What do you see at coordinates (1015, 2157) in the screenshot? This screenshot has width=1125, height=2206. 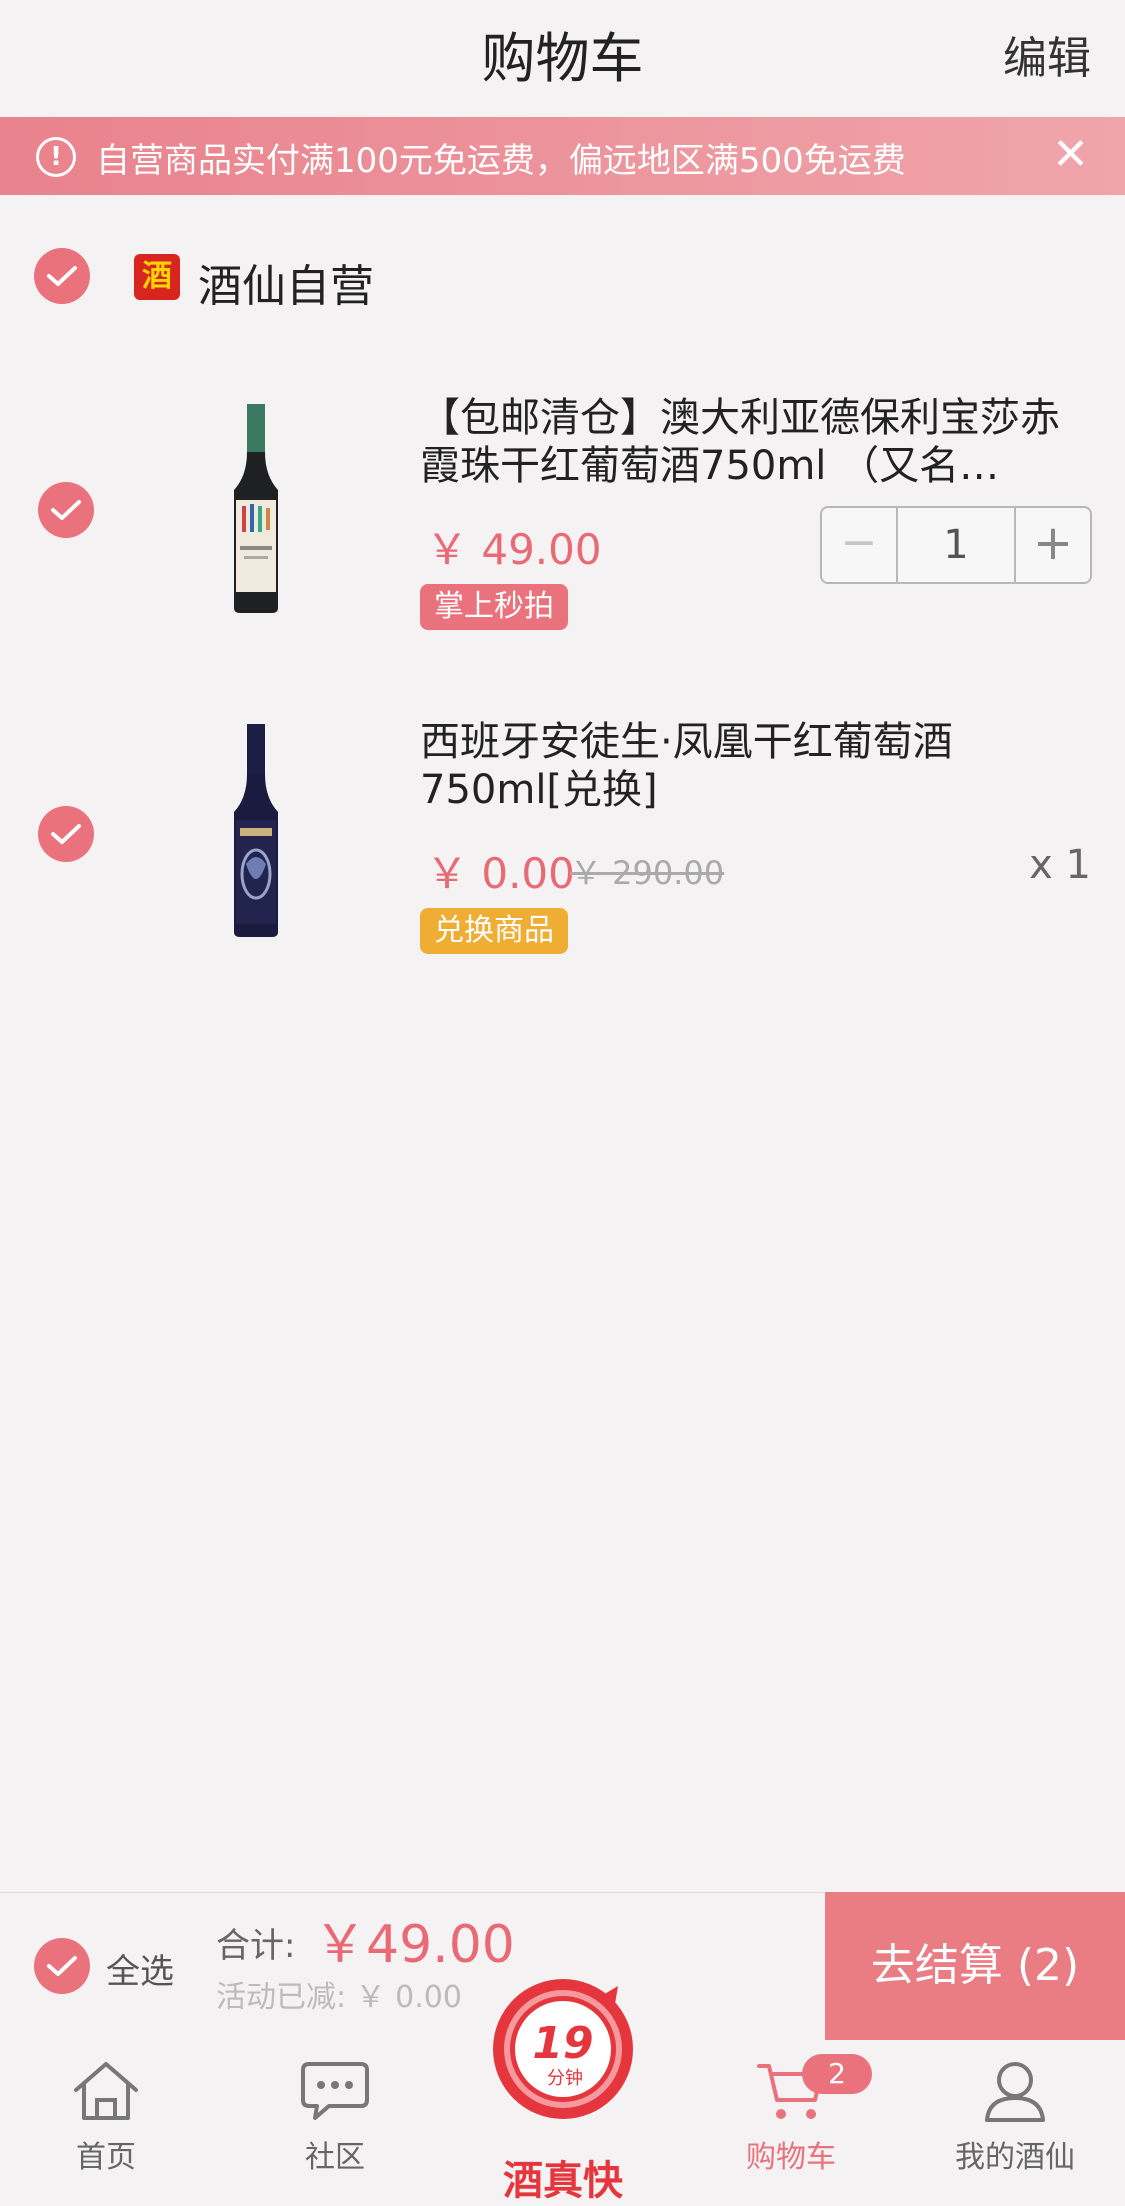 I see `tab-label: 我的酒仙` at bounding box center [1015, 2157].